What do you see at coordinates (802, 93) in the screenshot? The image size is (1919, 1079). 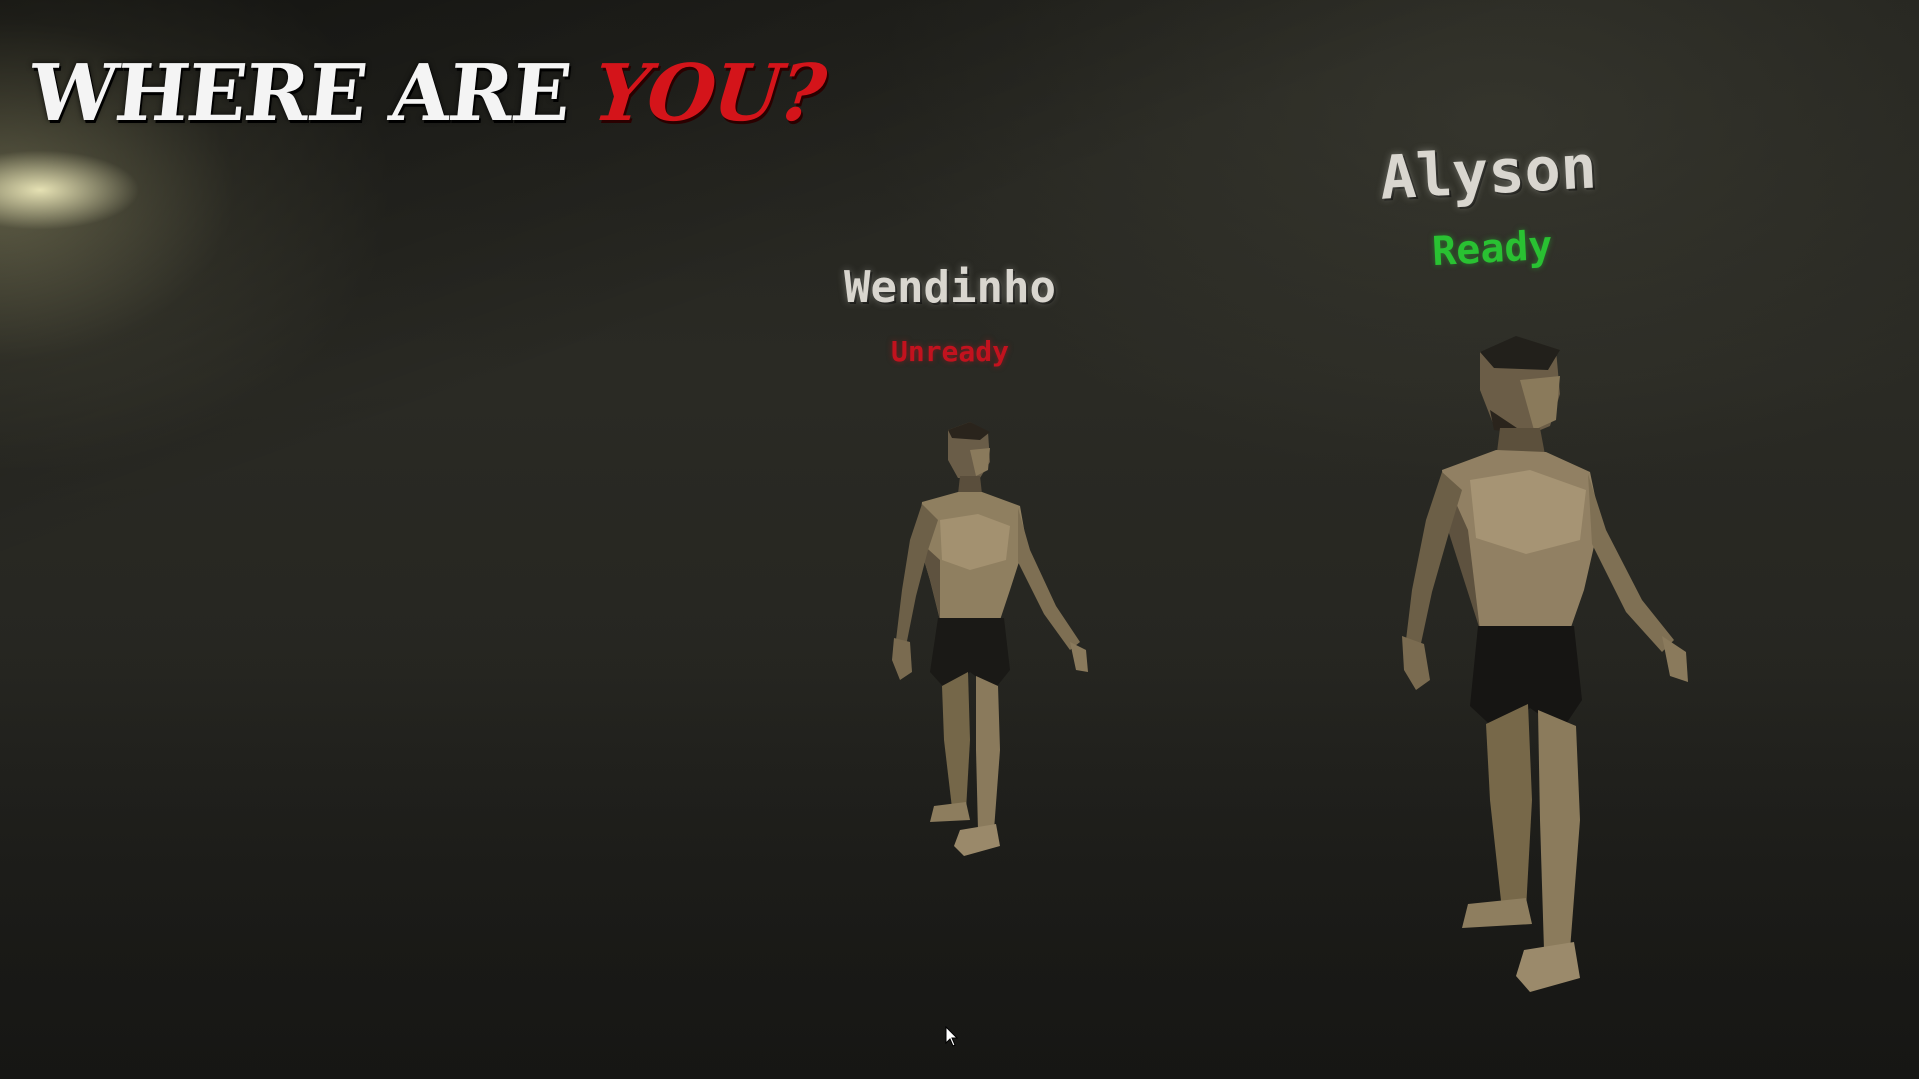 I see `logo-question-mark: ?` at bounding box center [802, 93].